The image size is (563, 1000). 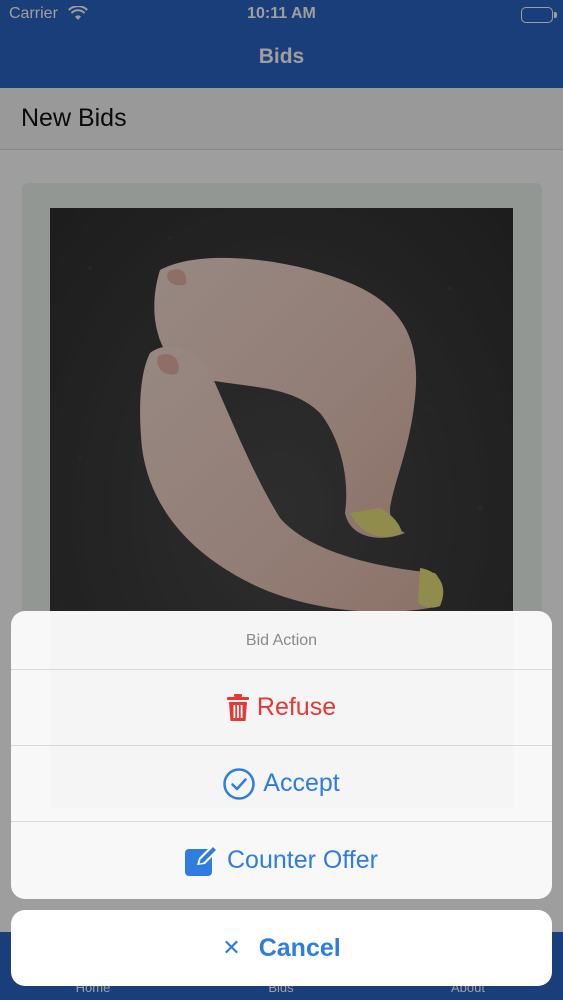 I want to click on counter-offer-label: Counter Offer, so click(x=302, y=859).